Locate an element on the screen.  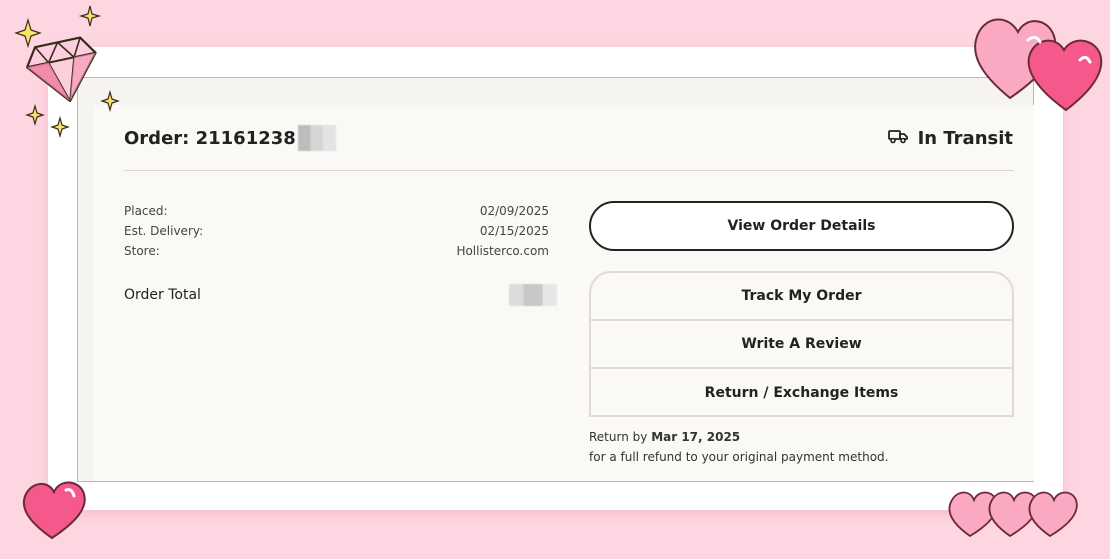
view-order-details-button: View Order Details is located at coordinates (801, 226).